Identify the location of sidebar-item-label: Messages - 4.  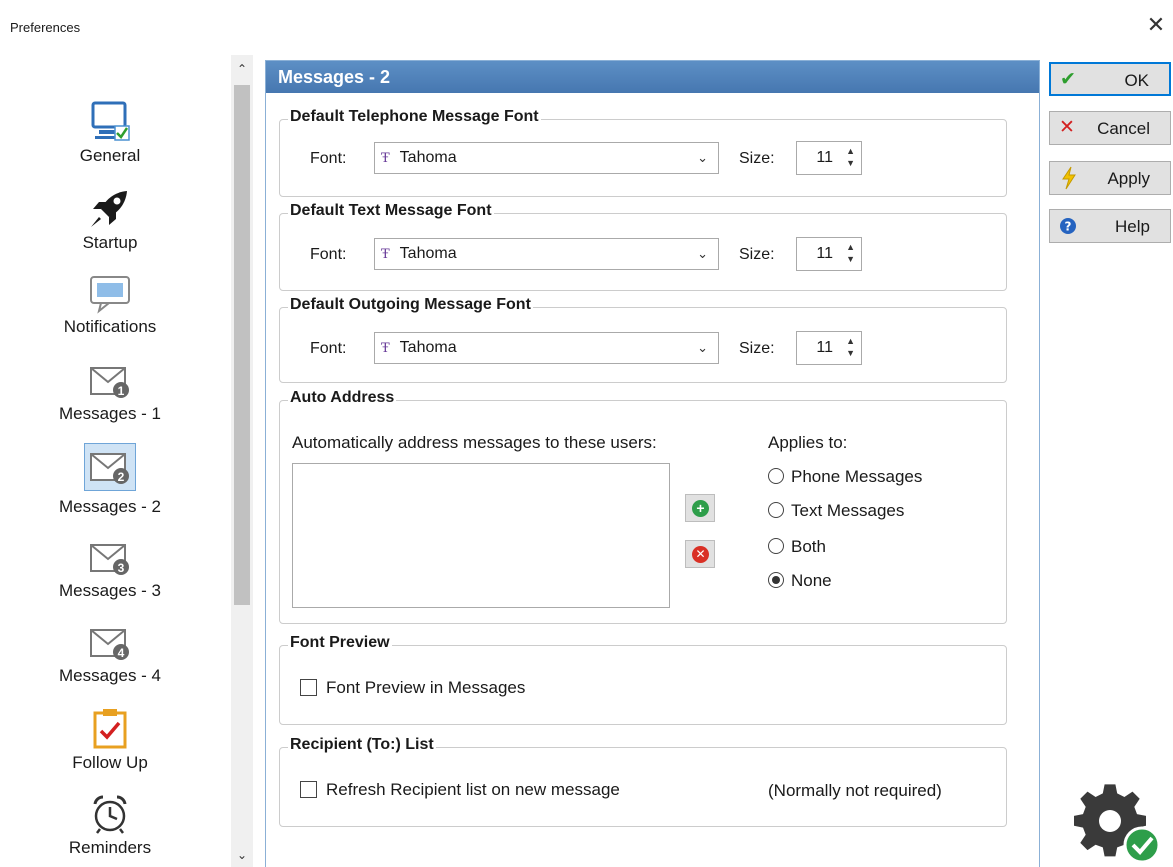
(110, 675).